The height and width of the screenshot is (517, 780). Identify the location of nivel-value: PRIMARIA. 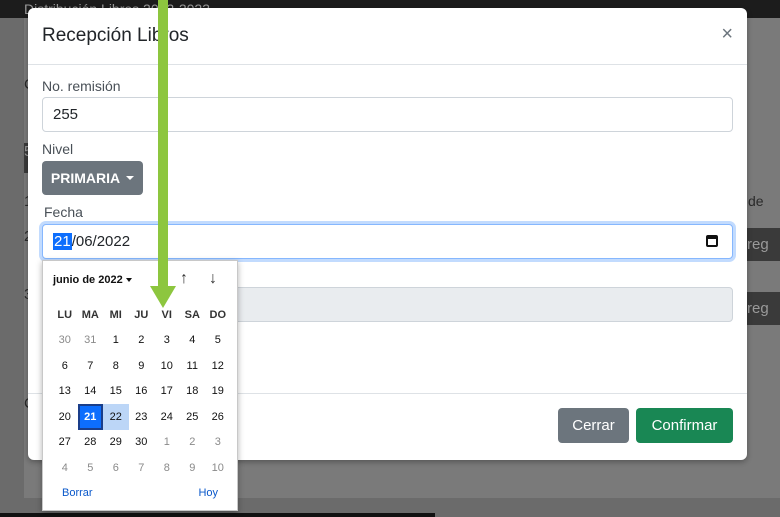
(85, 178).